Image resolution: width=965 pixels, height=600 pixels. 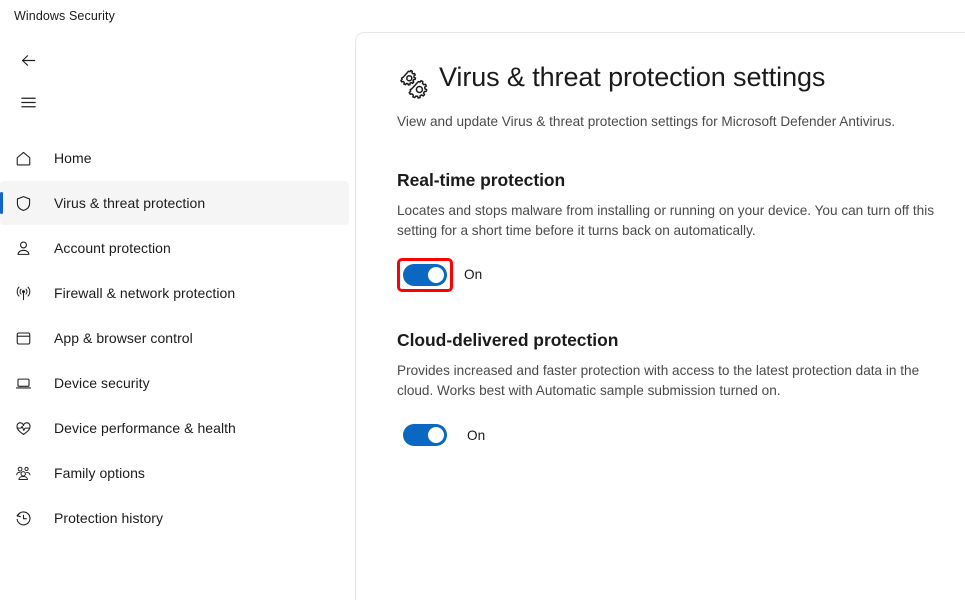 I want to click on back-arrow-icon, so click(x=28, y=60).